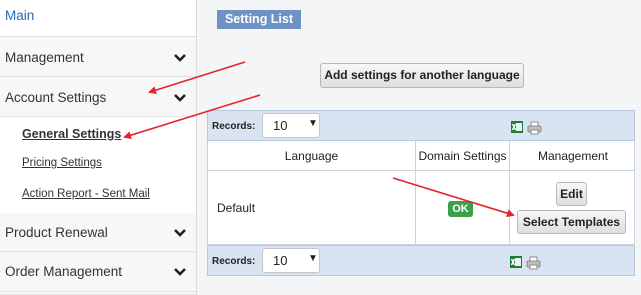 The image size is (641, 295). What do you see at coordinates (86, 194) in the screenshot?
I see `submenu-item-action-report: Action Report - Sent Mail` at bounding box center [86, 194].